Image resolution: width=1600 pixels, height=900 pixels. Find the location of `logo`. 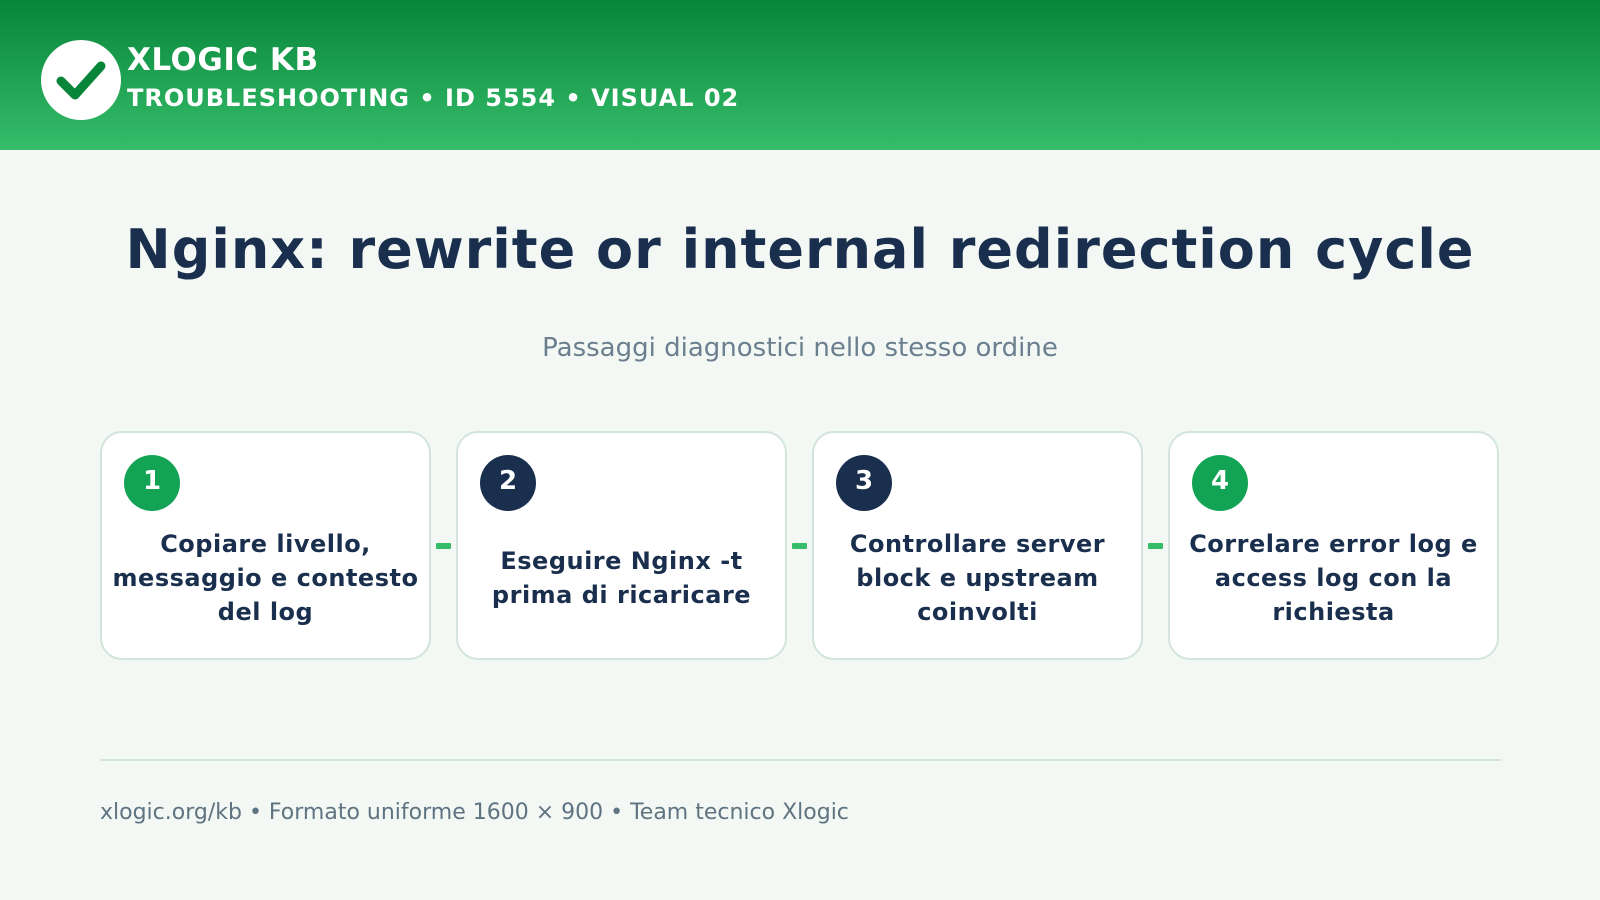

logo is located at coordinates (81, 80).